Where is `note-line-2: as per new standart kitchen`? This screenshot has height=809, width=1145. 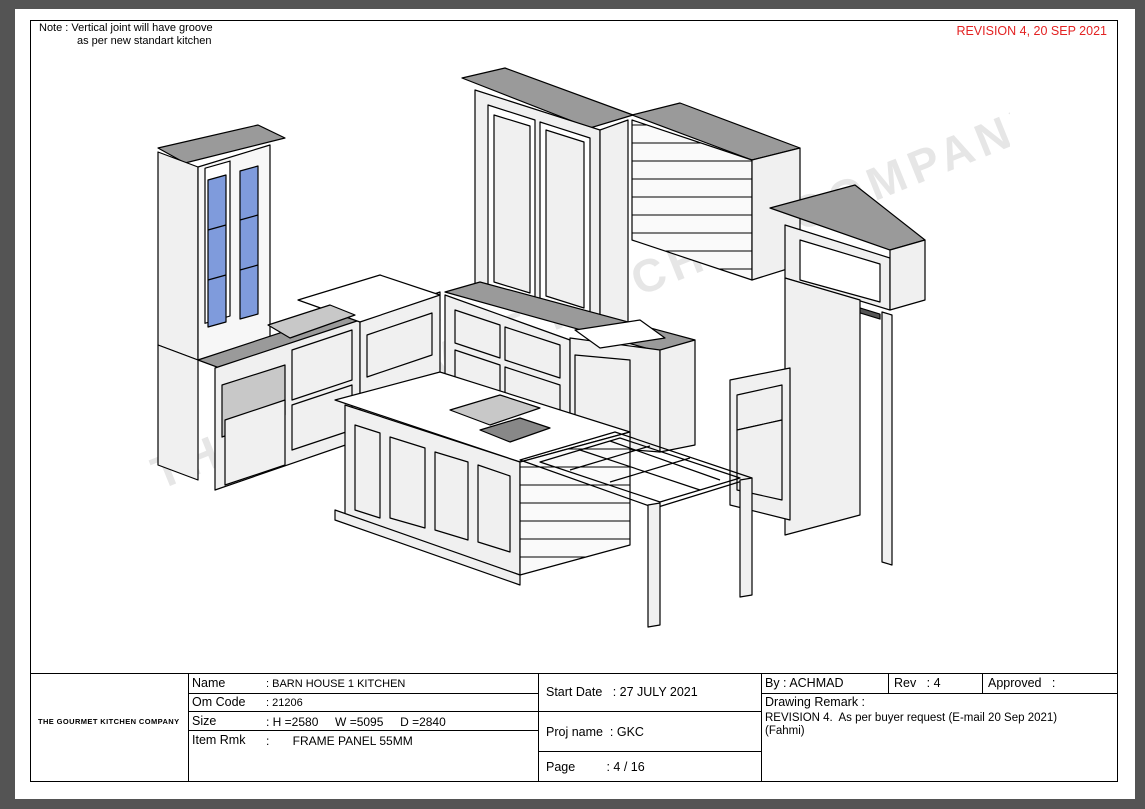
note-line-2: as per new standart kitchen is located at coordinates (144, 41).